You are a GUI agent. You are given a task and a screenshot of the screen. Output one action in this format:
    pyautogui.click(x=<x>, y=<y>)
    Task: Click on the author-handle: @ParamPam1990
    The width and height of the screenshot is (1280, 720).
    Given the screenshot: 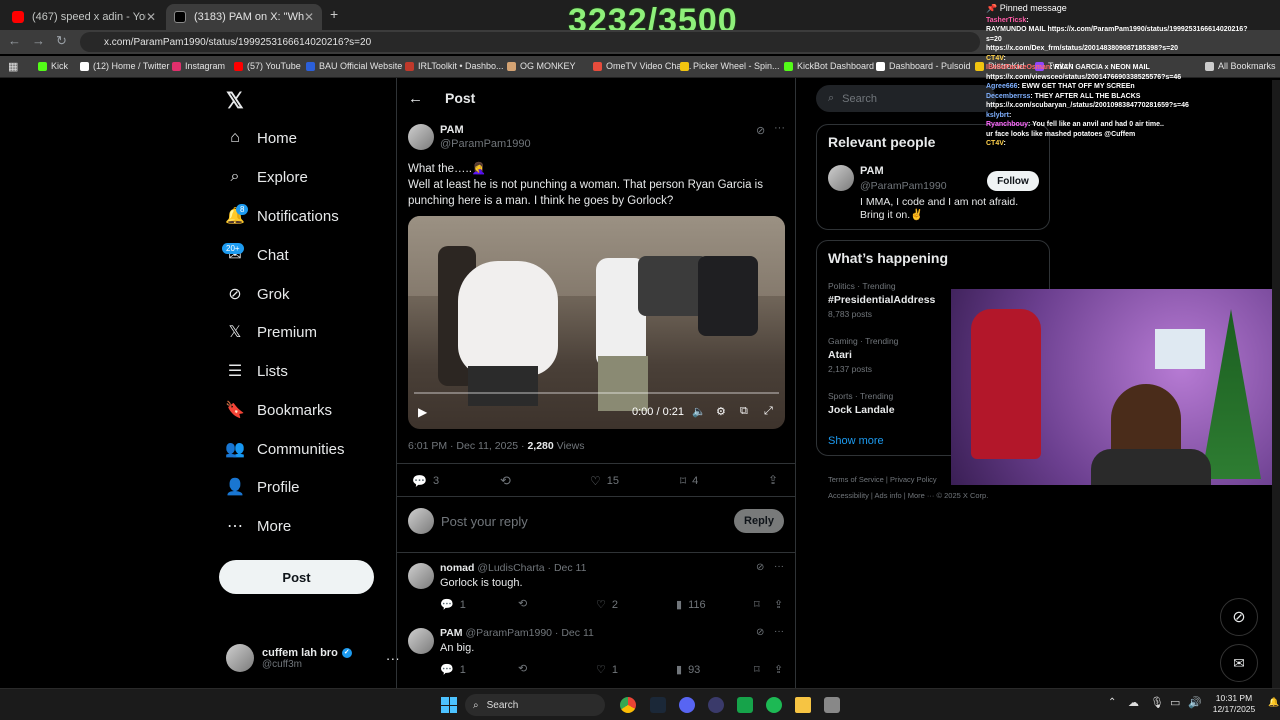 What is the action you would take?
    pyautogui.click(x=485, y=144)
    